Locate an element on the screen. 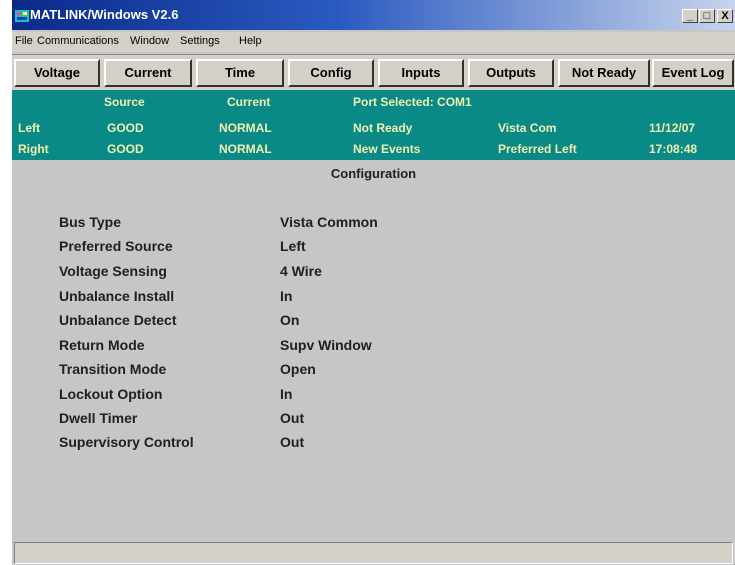 Image resolution: width=735 pixels, height=565 pixels. menu-file: File is located at coordinates (24, 41).